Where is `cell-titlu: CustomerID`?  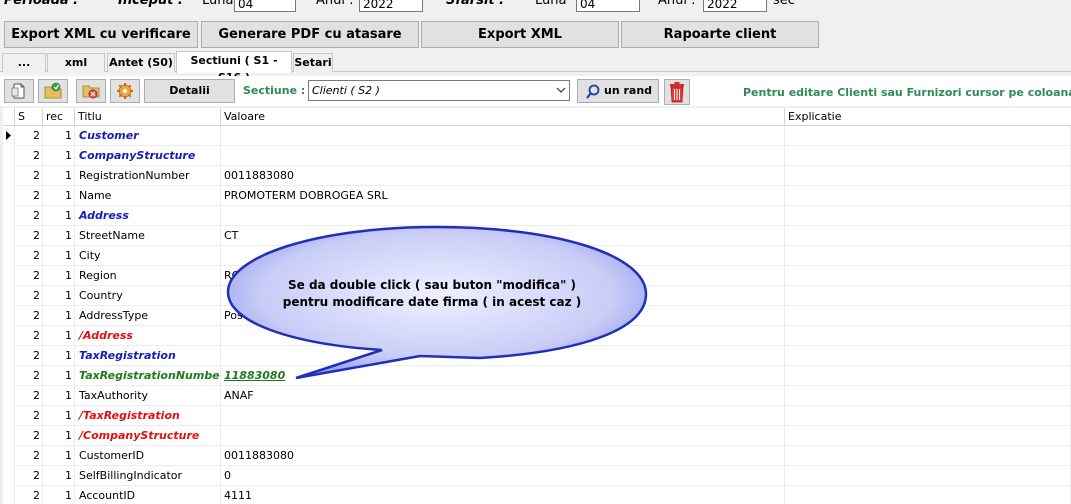
cell-titlu: CustomerID is located at coordinates (148, 456).